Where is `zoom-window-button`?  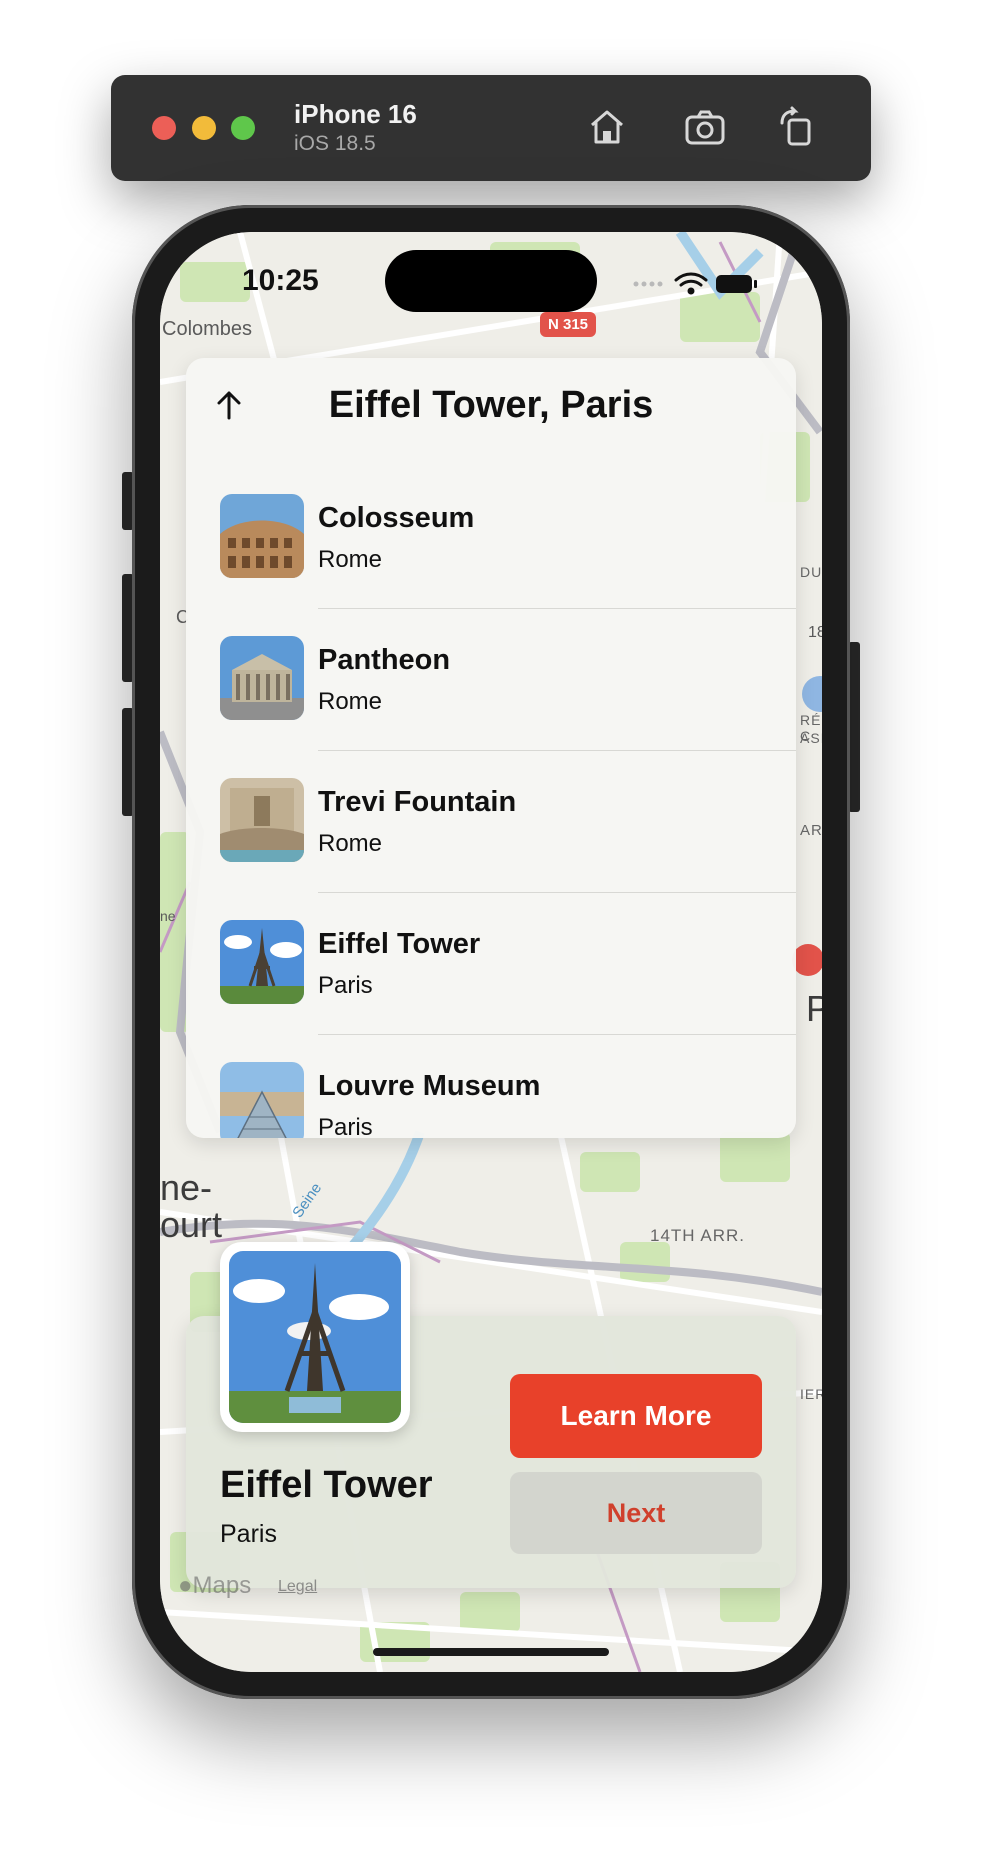 zoom-window-button is located at coordinates (243, 128).